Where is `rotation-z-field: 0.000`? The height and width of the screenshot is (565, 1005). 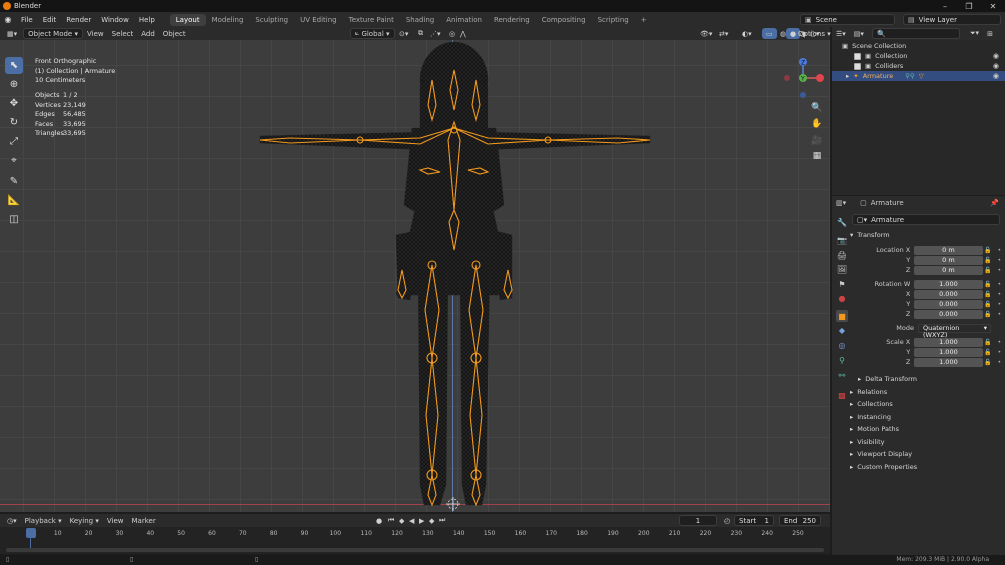
rotation-z-field: 0.000 is located at coordinates (948, 314).